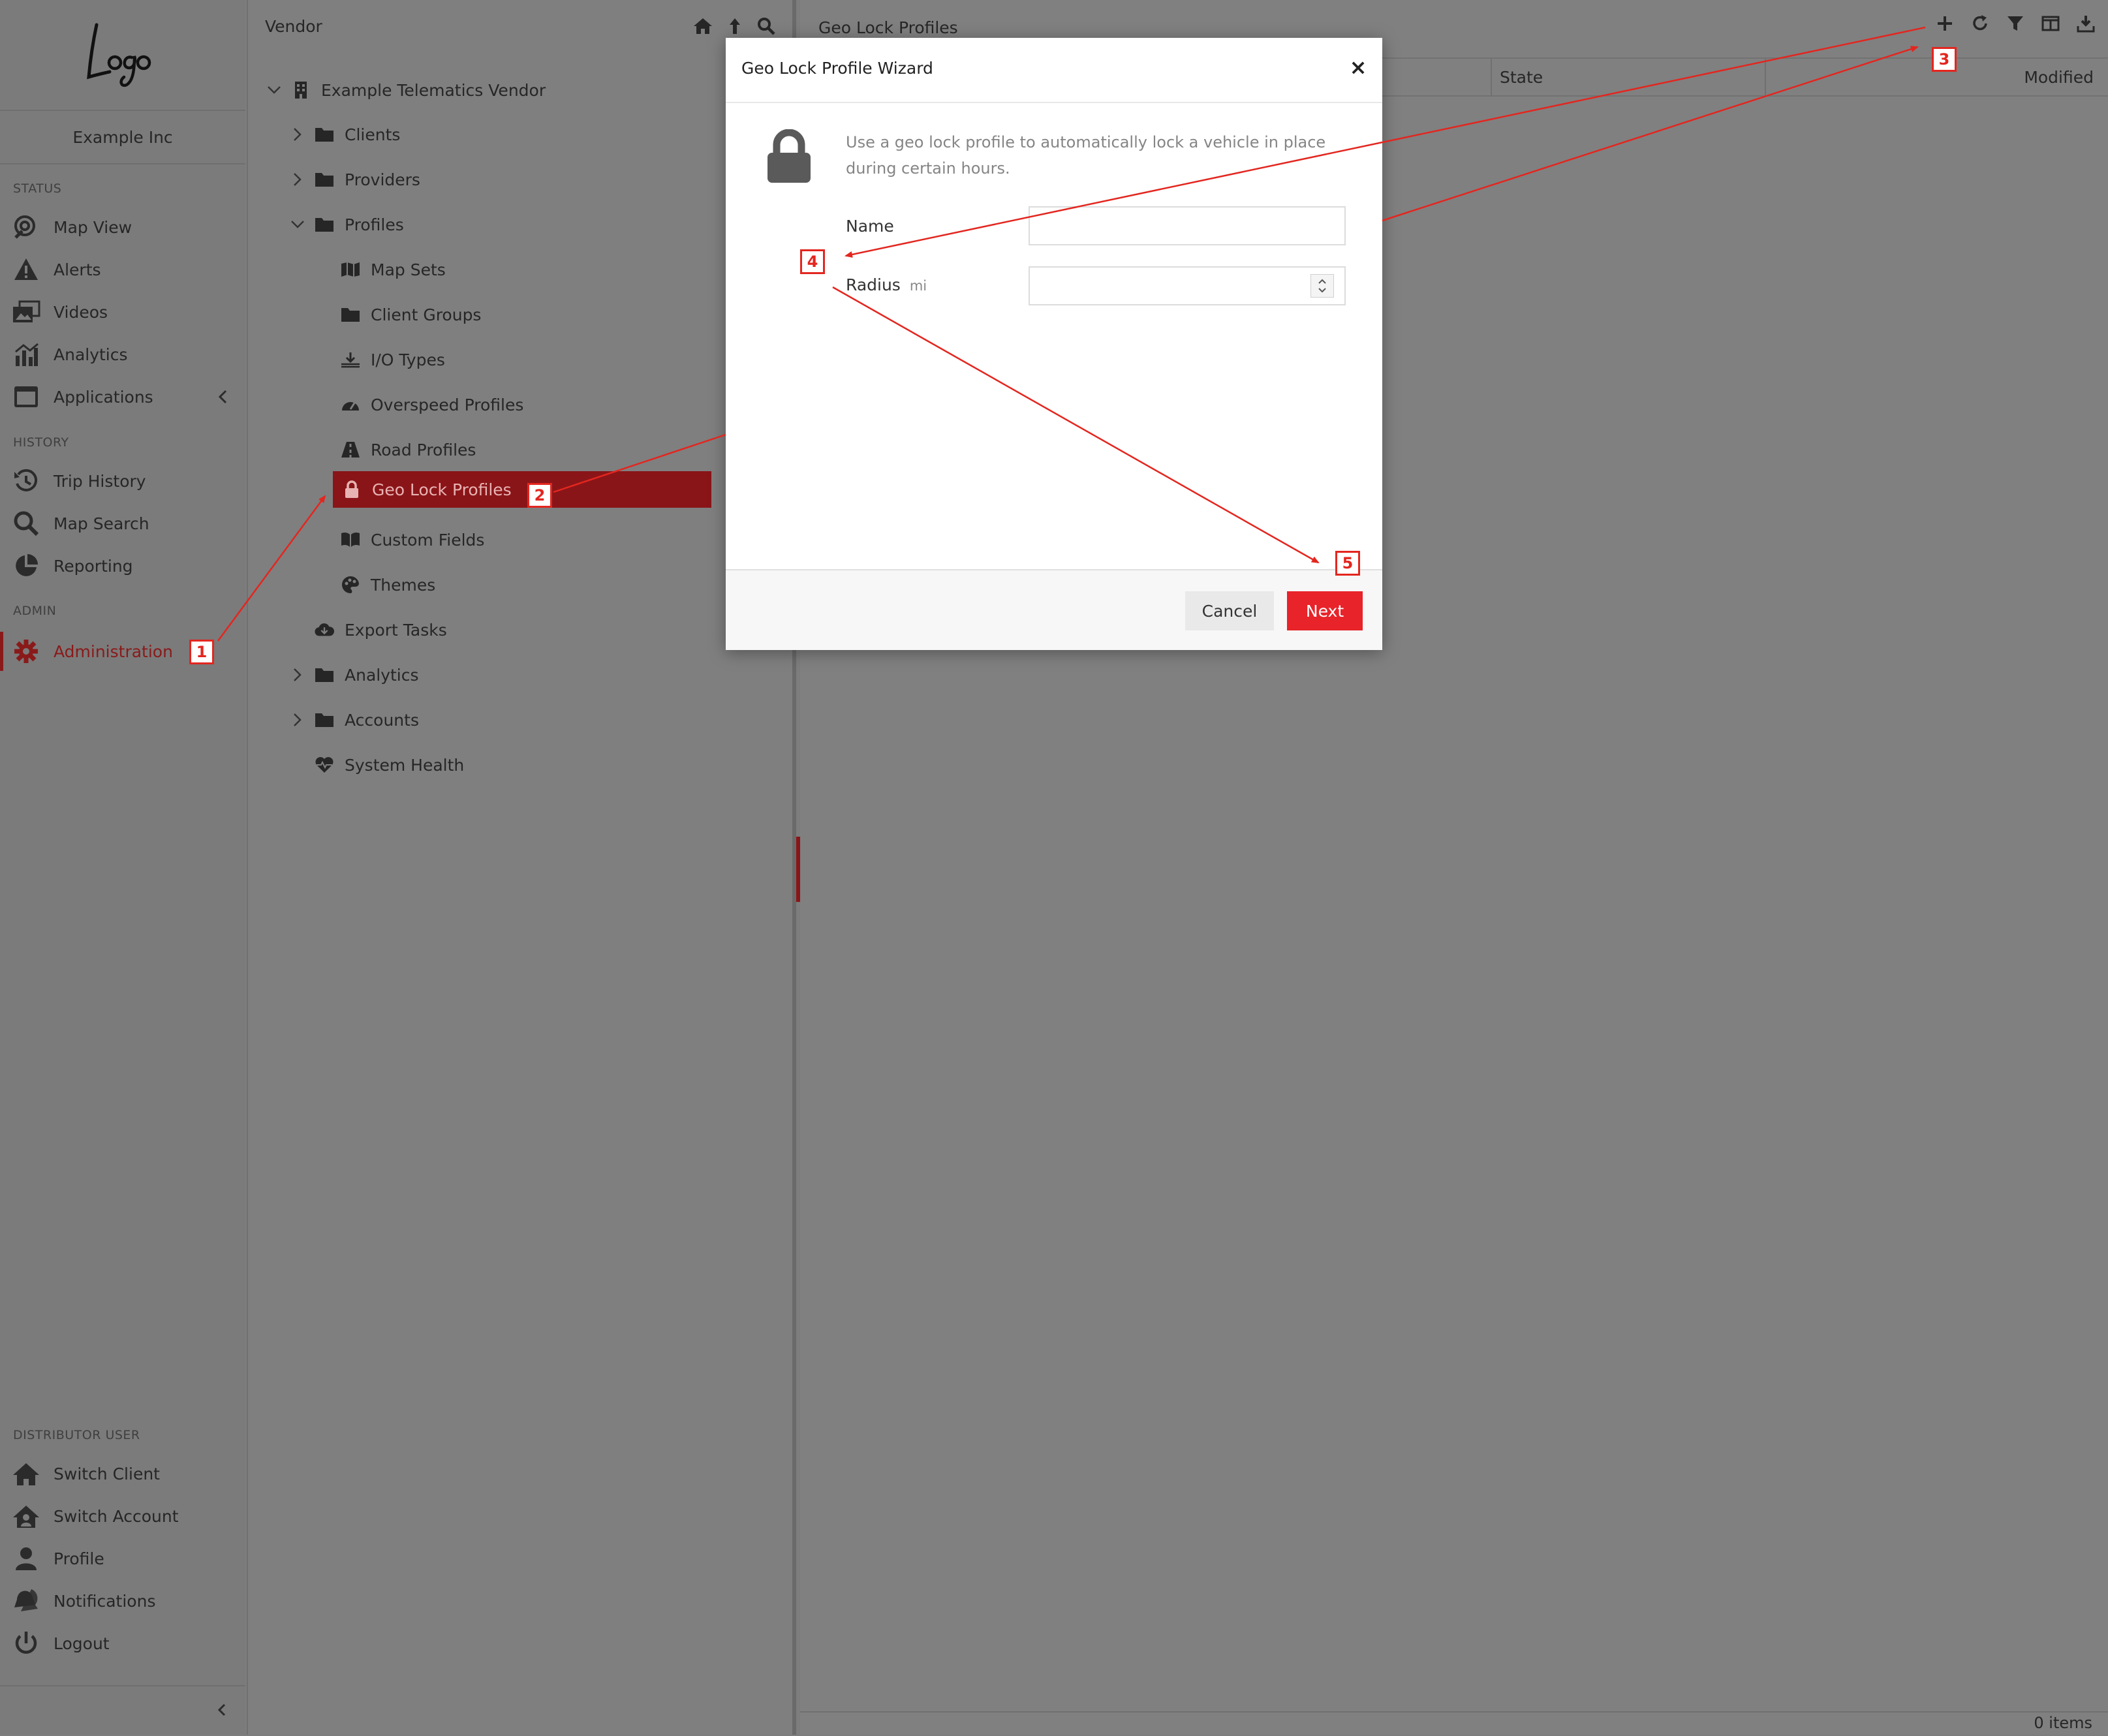 The width and height of the screenshot is (2108, 1736). I want to click on io-icon, so click(350, 360).